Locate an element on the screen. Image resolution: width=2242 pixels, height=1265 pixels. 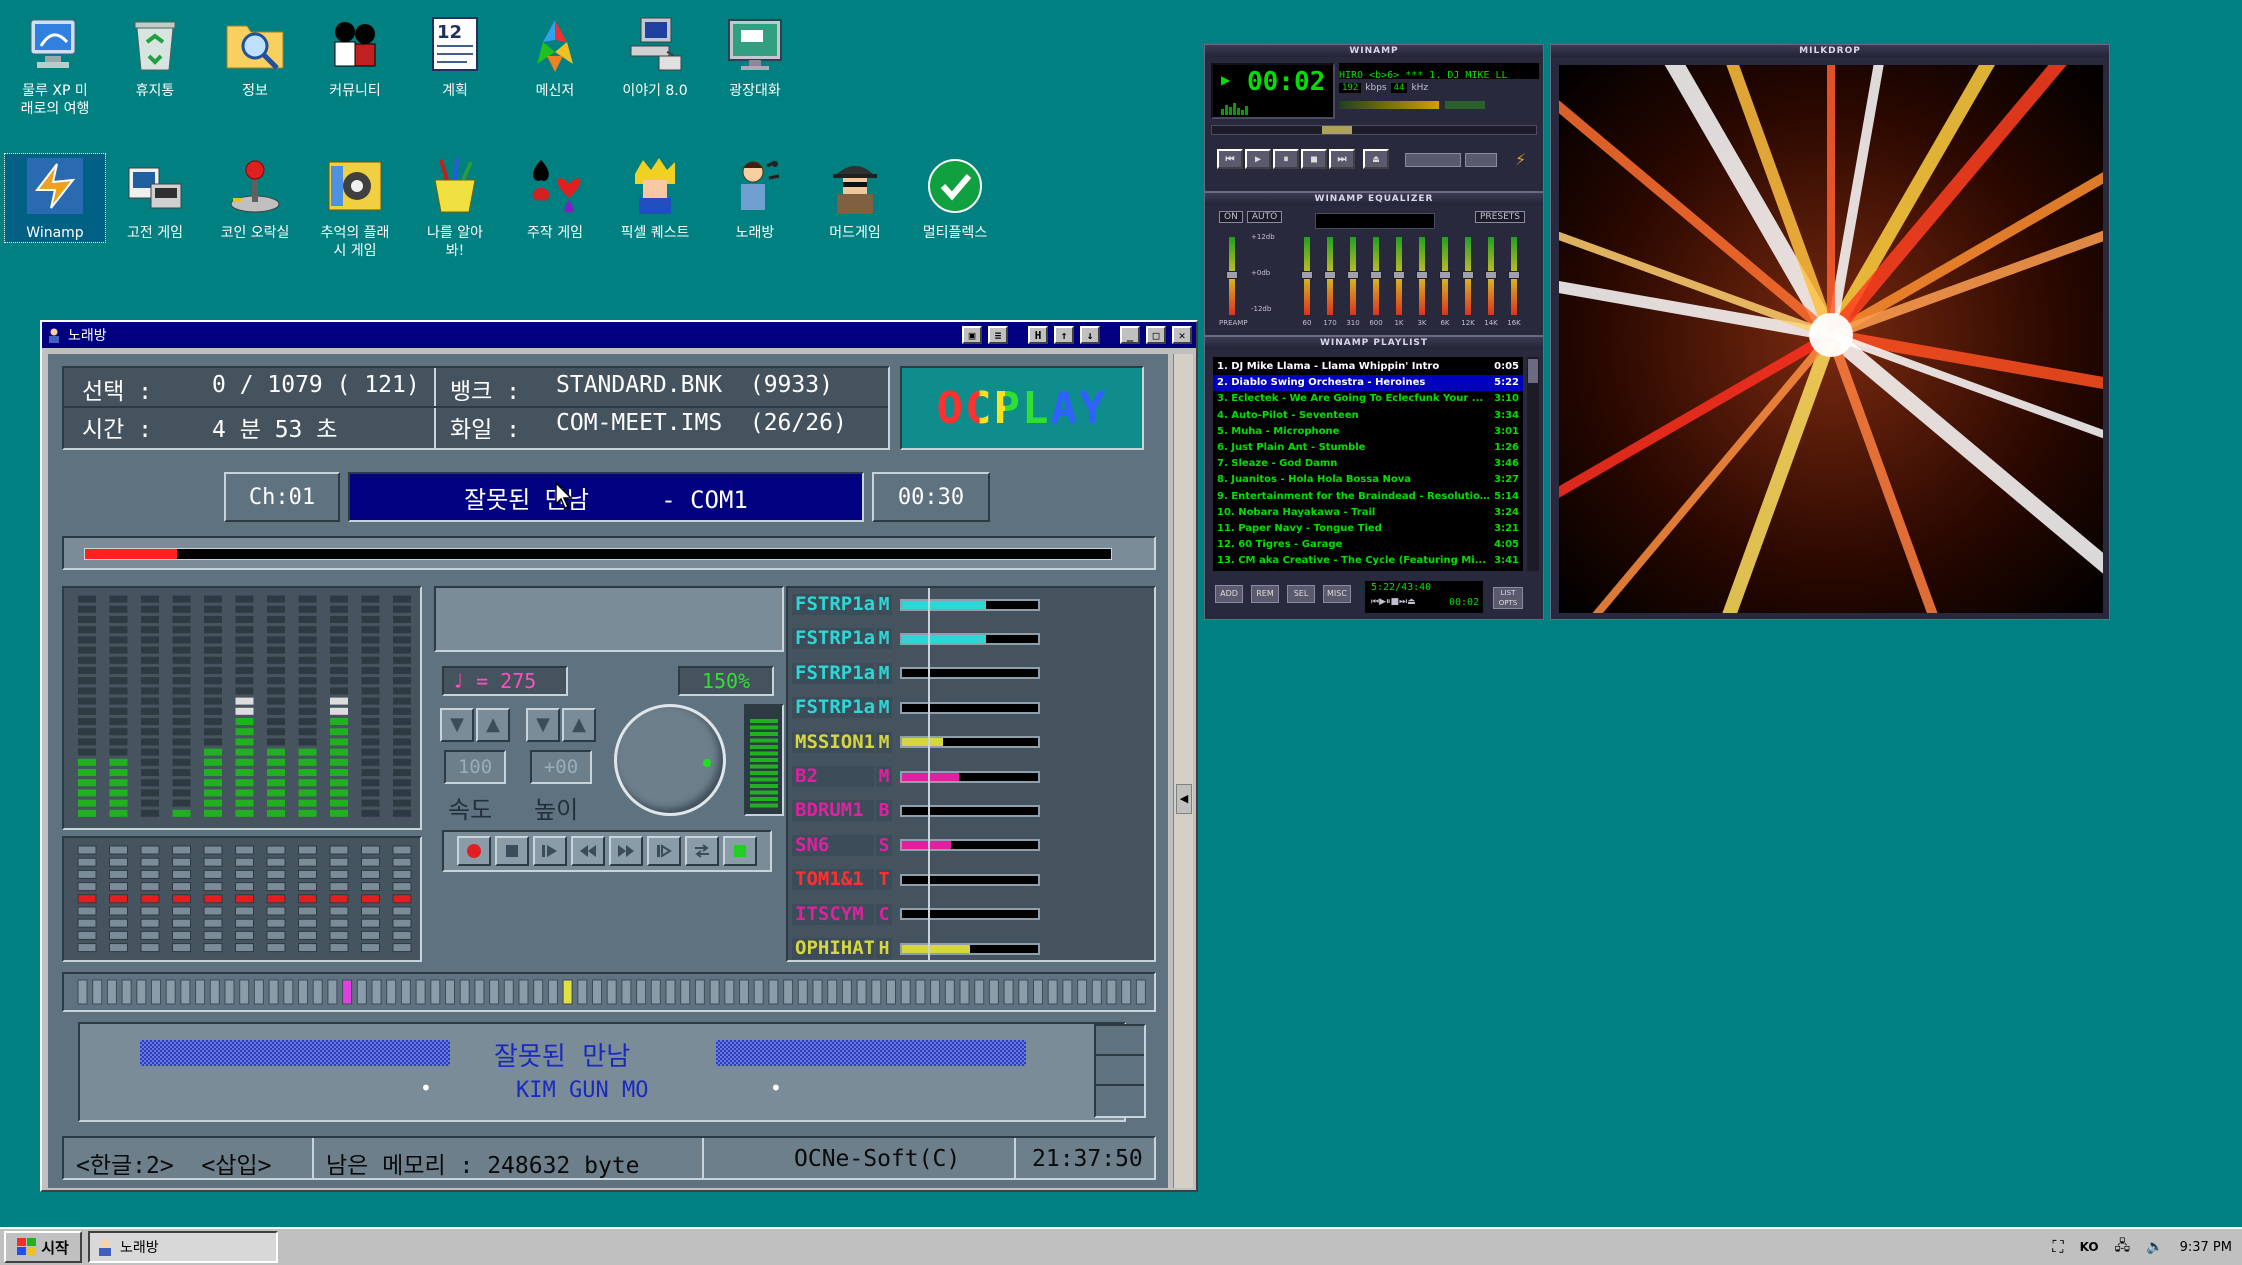
speed-up-button: ▲ is located at coordinates (493, 725).